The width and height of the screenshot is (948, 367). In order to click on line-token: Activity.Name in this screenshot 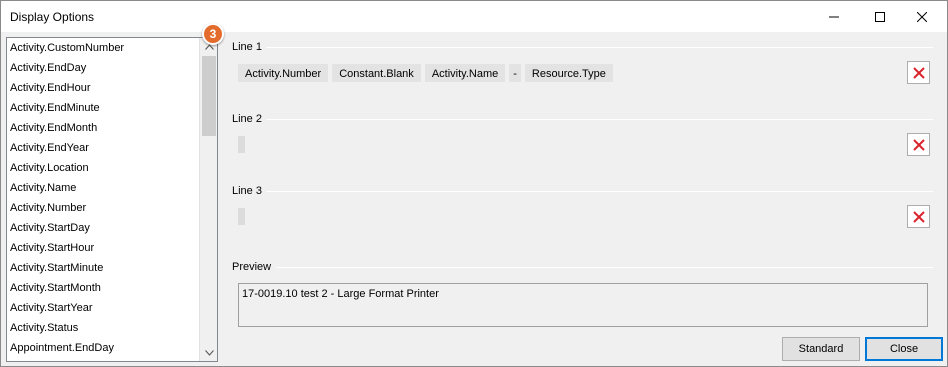, I will do `click(465, 73)`.